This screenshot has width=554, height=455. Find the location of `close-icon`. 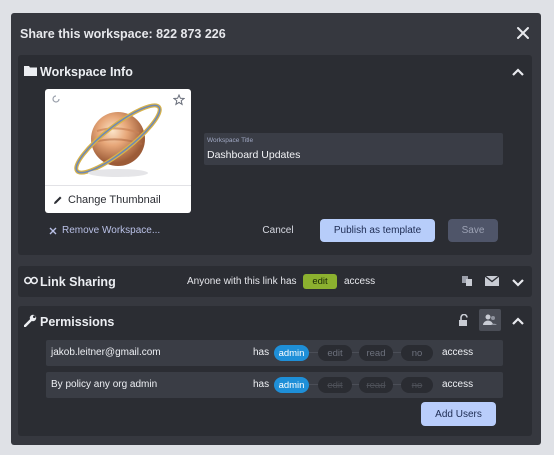

close-icon is located at coordinates (523, 33).